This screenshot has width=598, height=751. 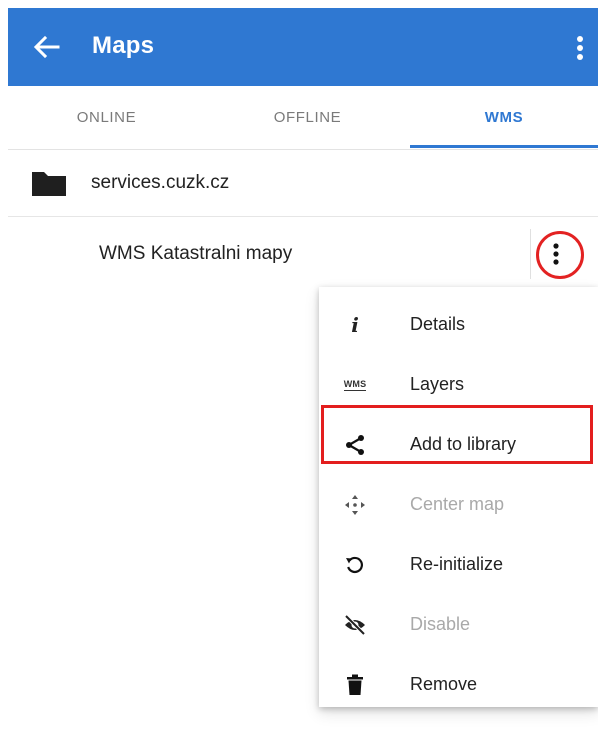 What do you see at coordinates (530, 254) in the screenshot?
I see `row-divider` at bounding box center [530, 254].